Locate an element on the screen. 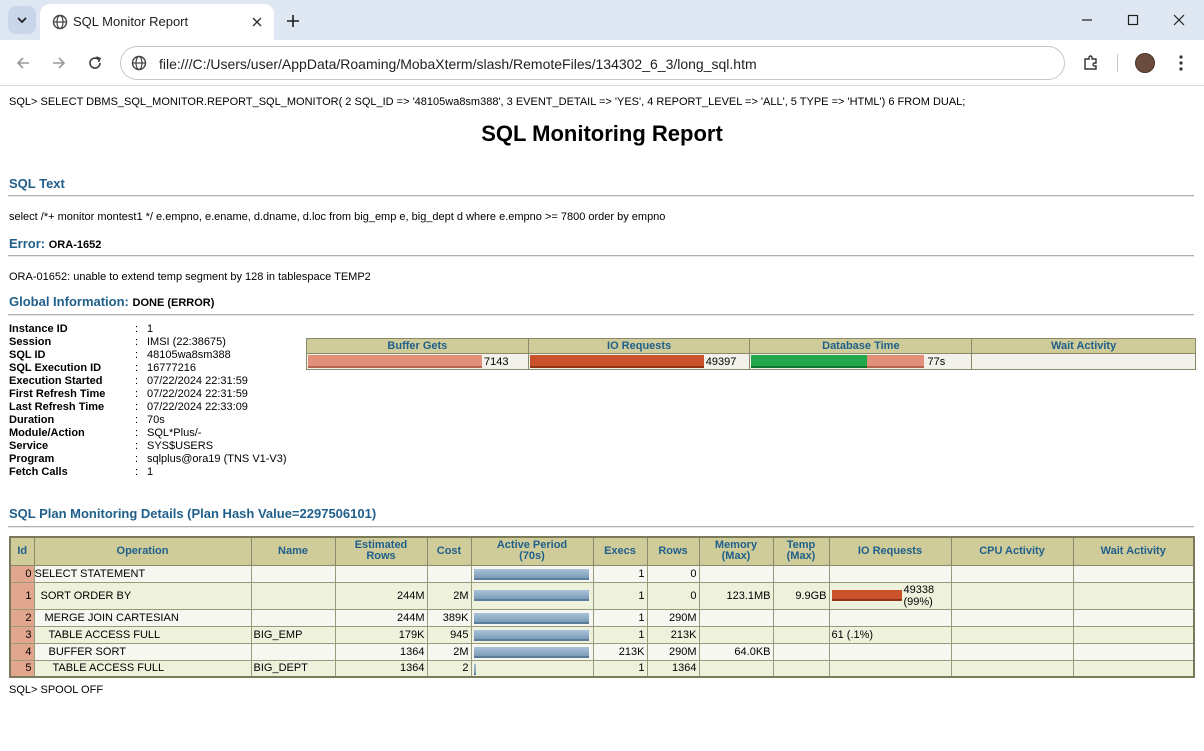 Image resolution: width=1204 pixels, height=751 pixels. info-label: First Refresh Time is located at coordinates (57, 394).